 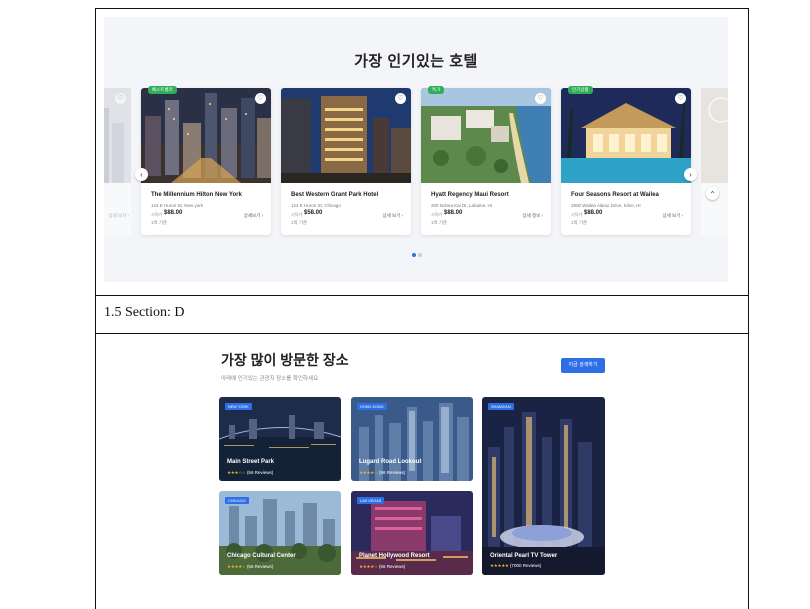 I want to click on place-rating: ★★★★★ (7000 Reviews), so click(x=515, y=566).